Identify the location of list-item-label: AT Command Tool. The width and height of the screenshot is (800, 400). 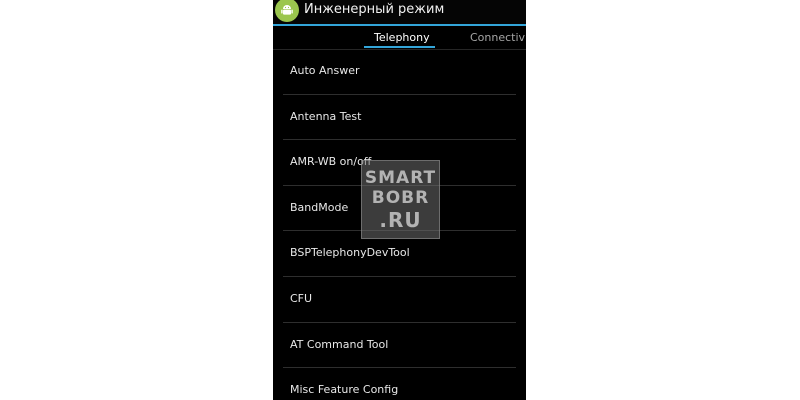
(339, 344).